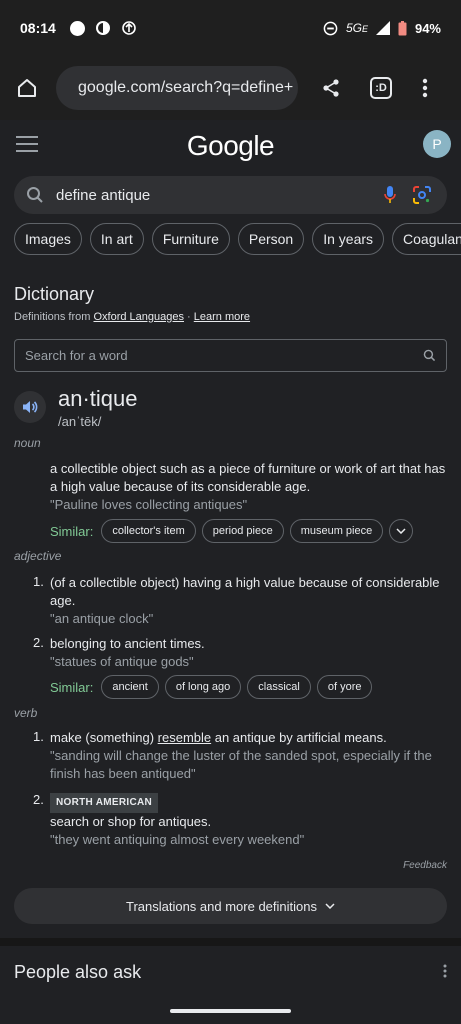 Image resolution: width=461 pixels, height=1024 pixels. What do you see at coordinates (437, 144) in the screenshot?
I see `avatar: P` at bounding box center [437, 144].